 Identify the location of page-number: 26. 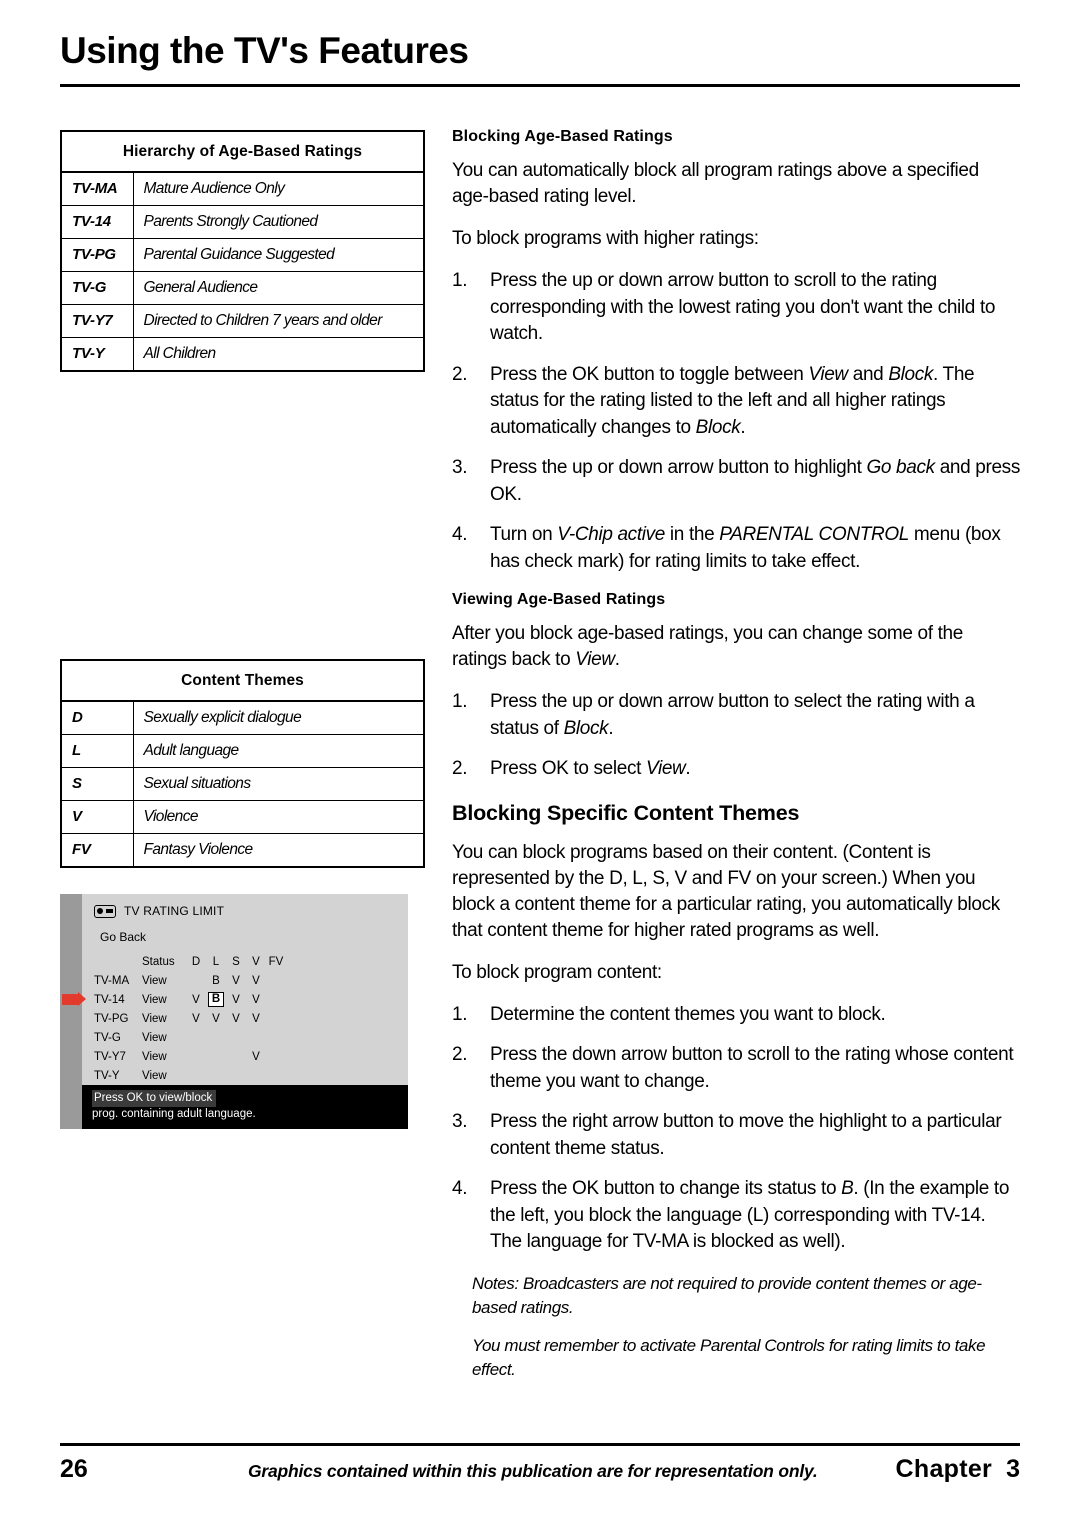
(74, 1469).